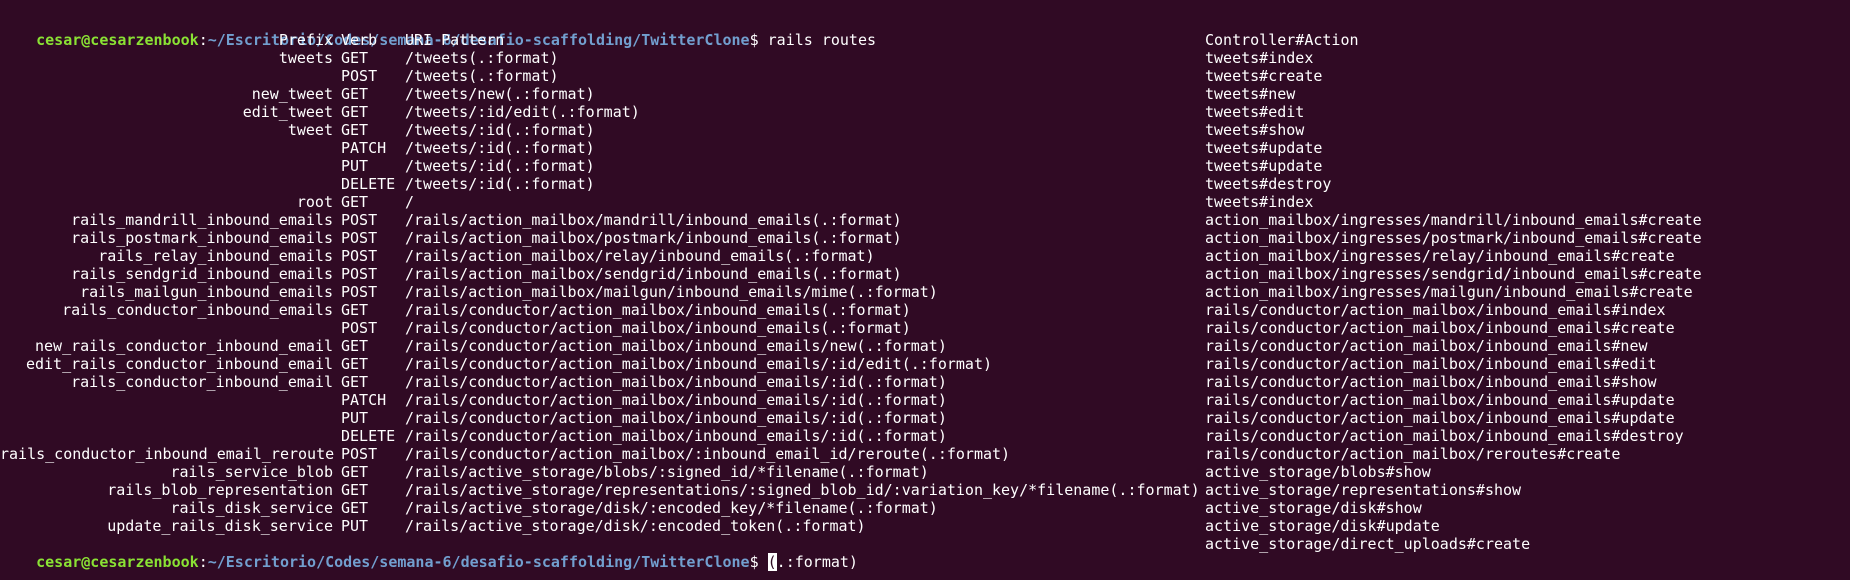 The height and width of the screenshot is (580, 1850). Describe the element at coordinates (482, 58) in the screenshot. I see `route-uri: /tweets(.:format)` at that location.